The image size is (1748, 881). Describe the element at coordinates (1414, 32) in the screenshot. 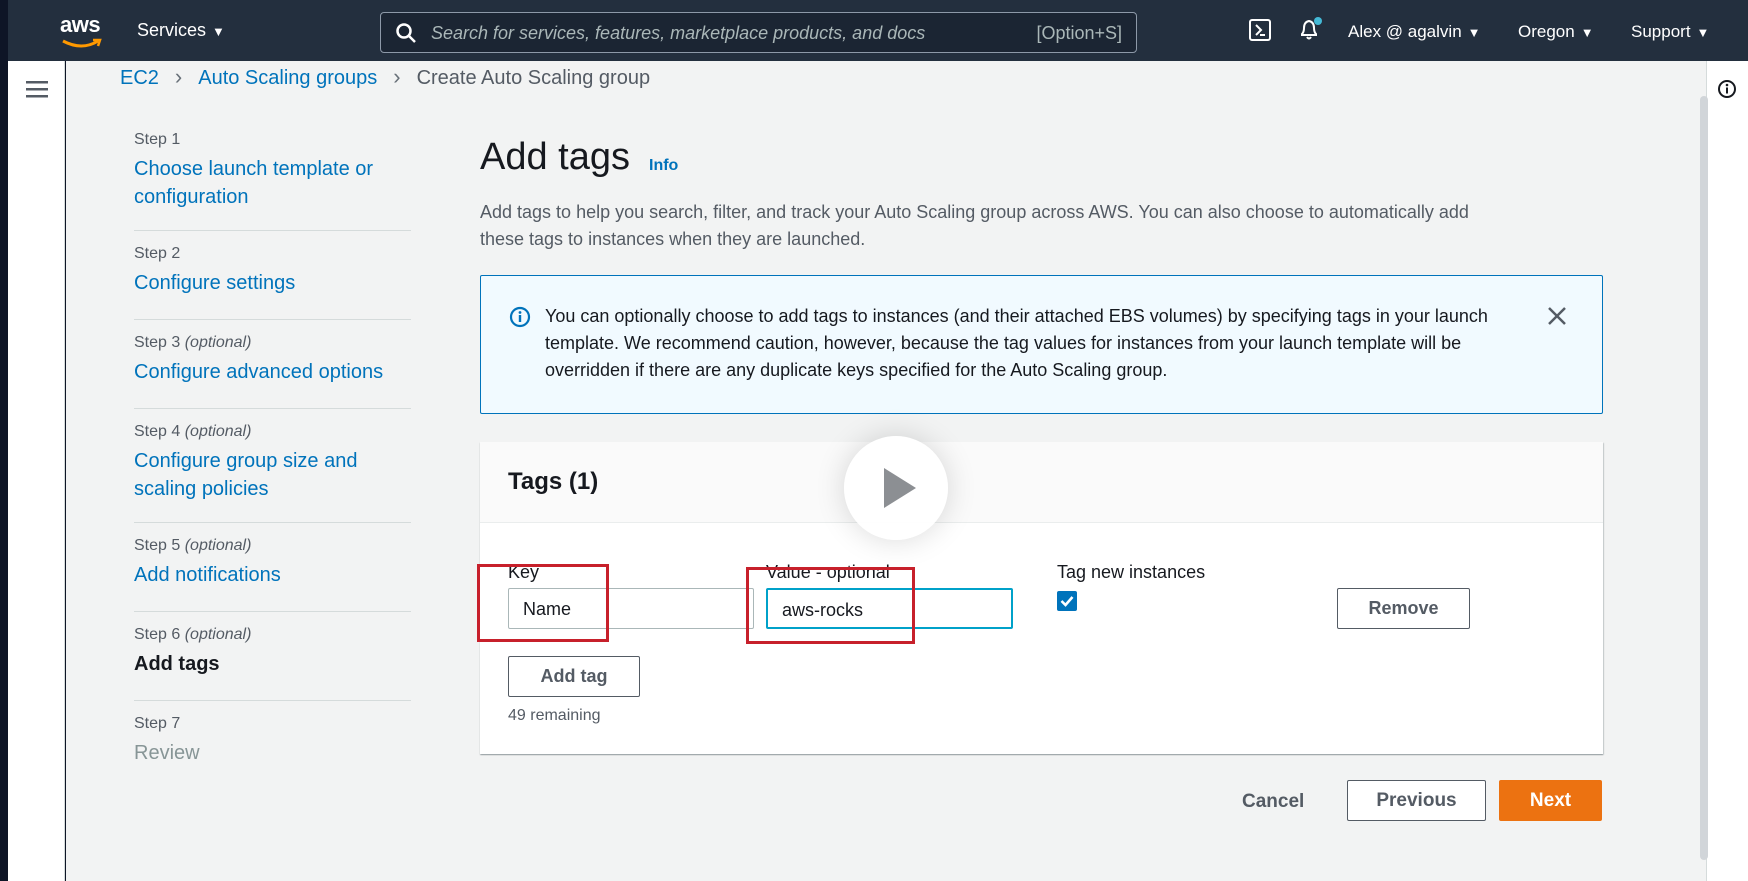

I see `account-menu: Alex @ agalvin ▼` at that location.